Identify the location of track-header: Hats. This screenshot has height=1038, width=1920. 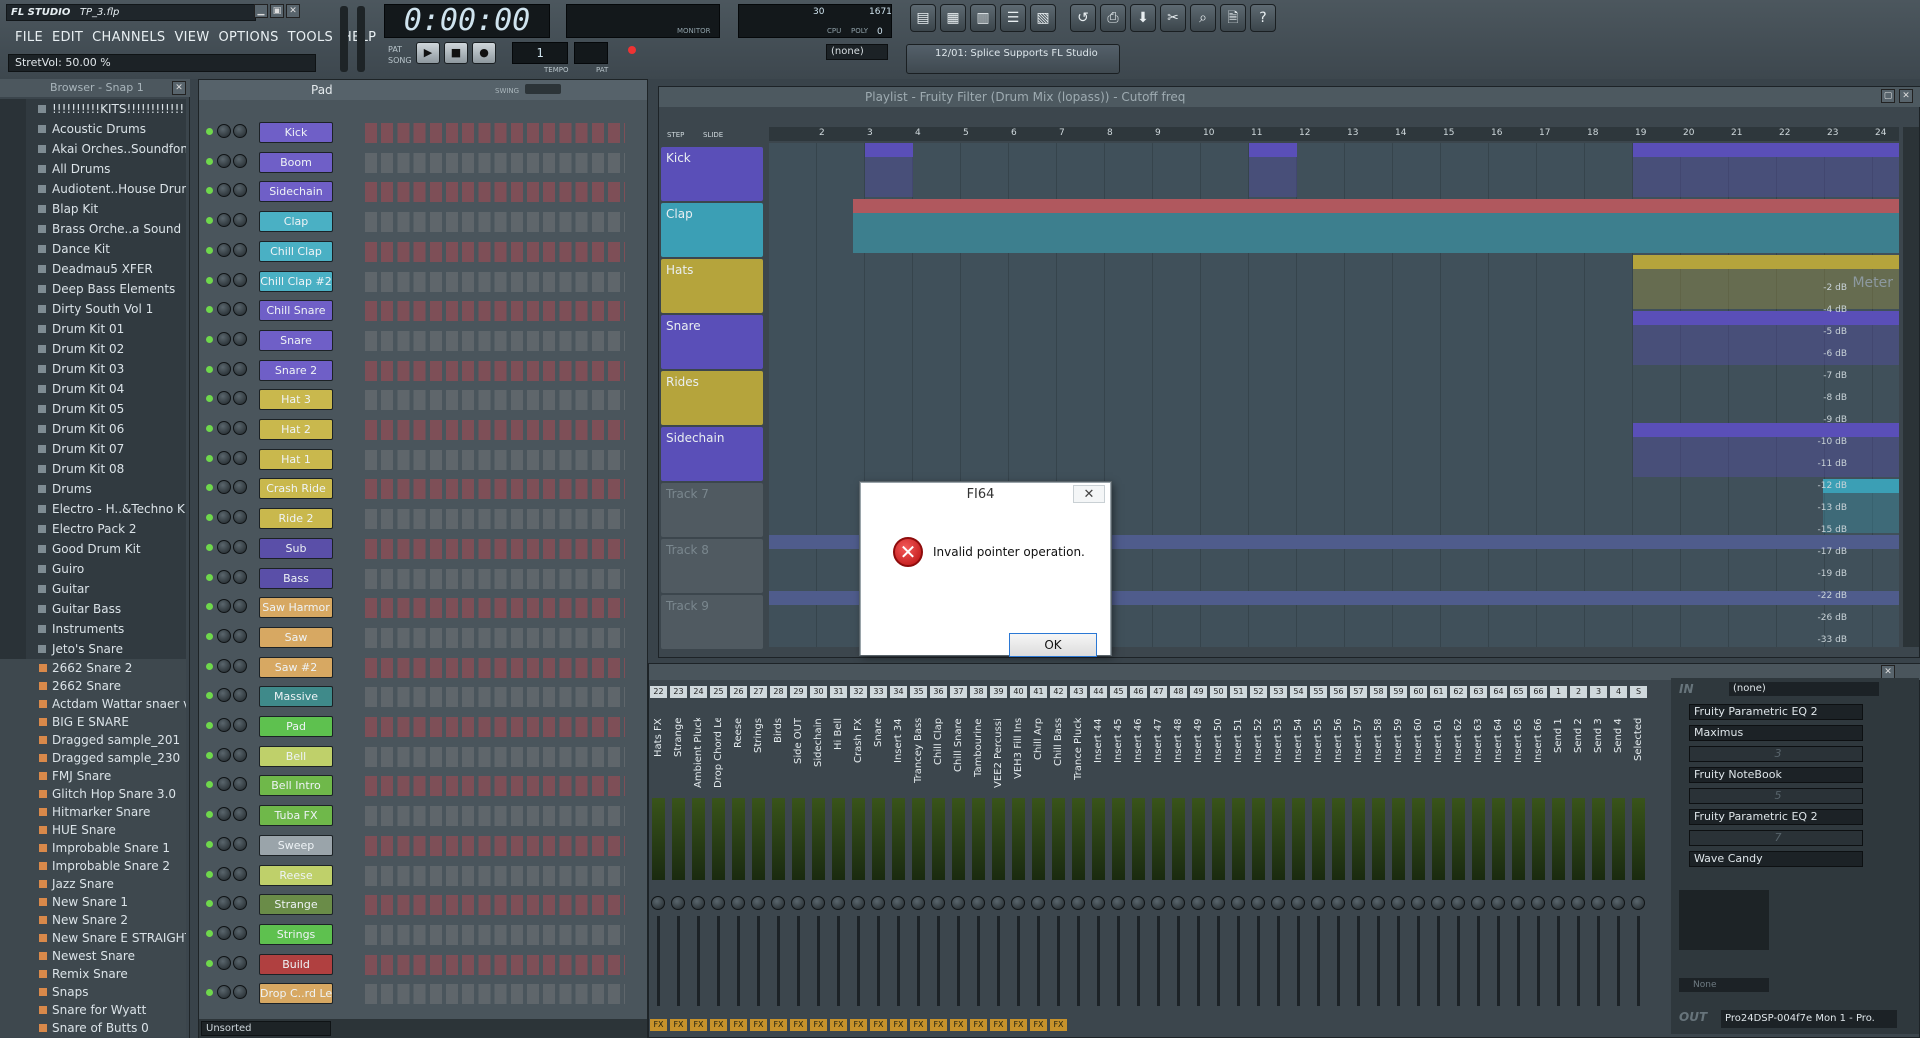
(712, 286).